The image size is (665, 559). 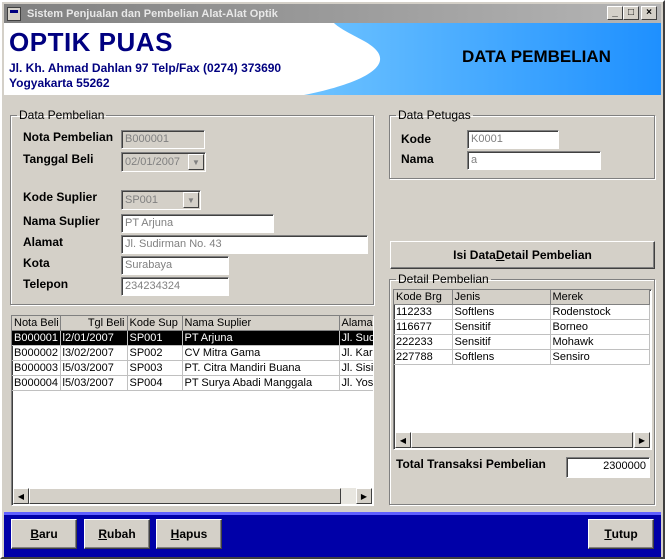 What do you see at coordinates (423, 327) in the screenshot?
I see `cell: 116677` at bounding box center [423, 327].